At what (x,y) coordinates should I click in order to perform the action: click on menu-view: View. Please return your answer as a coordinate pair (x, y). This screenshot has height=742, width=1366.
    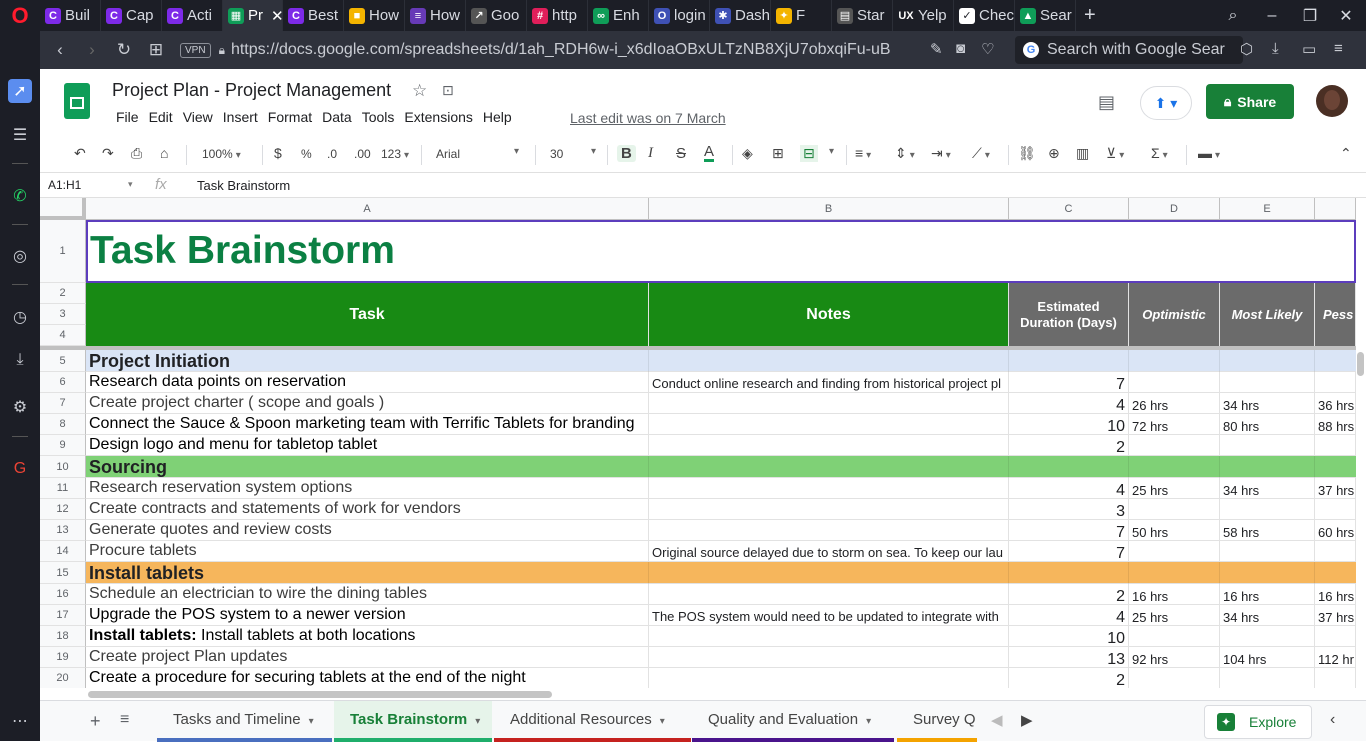
    Looking at the image, I should click on (198, 117).